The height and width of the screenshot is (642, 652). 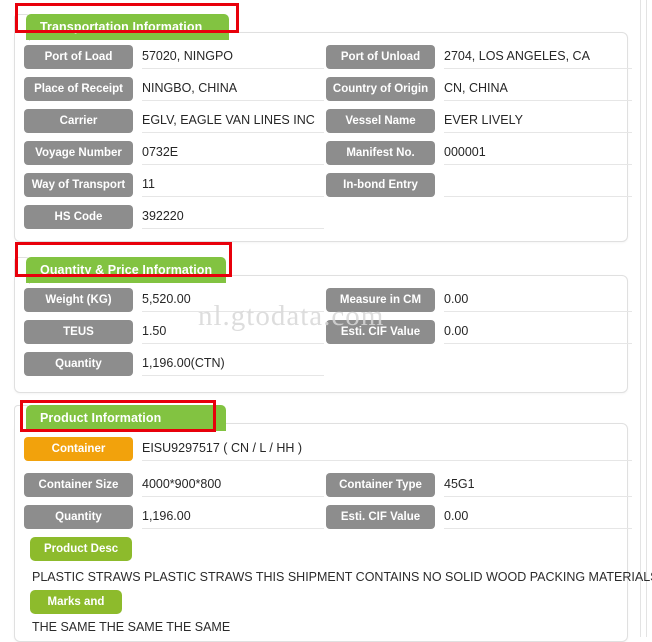 What do you see at coordinates (78, 121) in the screenshot?
I see `label-carrier: Carrier` at bounding box center [78, 121].